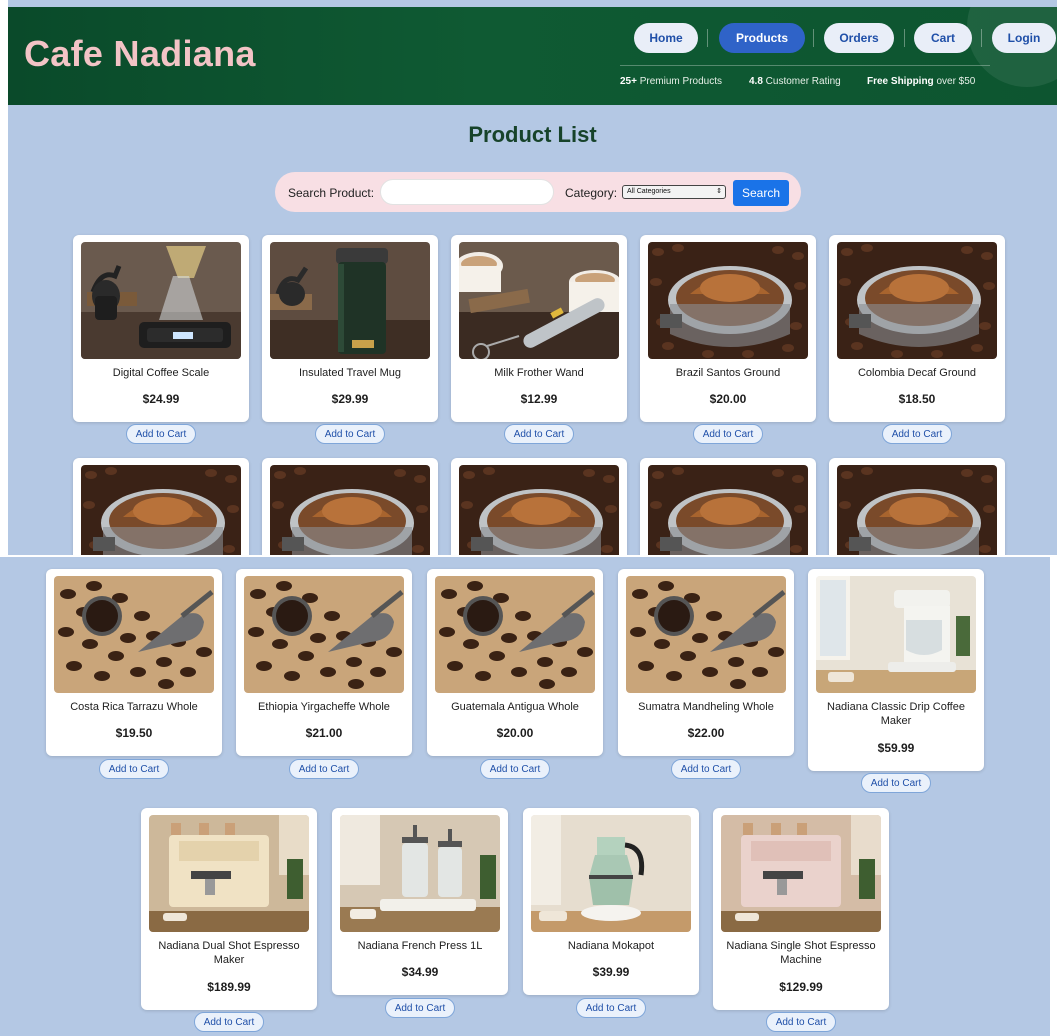  I want to click on brand-logo: Cafe Nadiana, so click(140, 54).